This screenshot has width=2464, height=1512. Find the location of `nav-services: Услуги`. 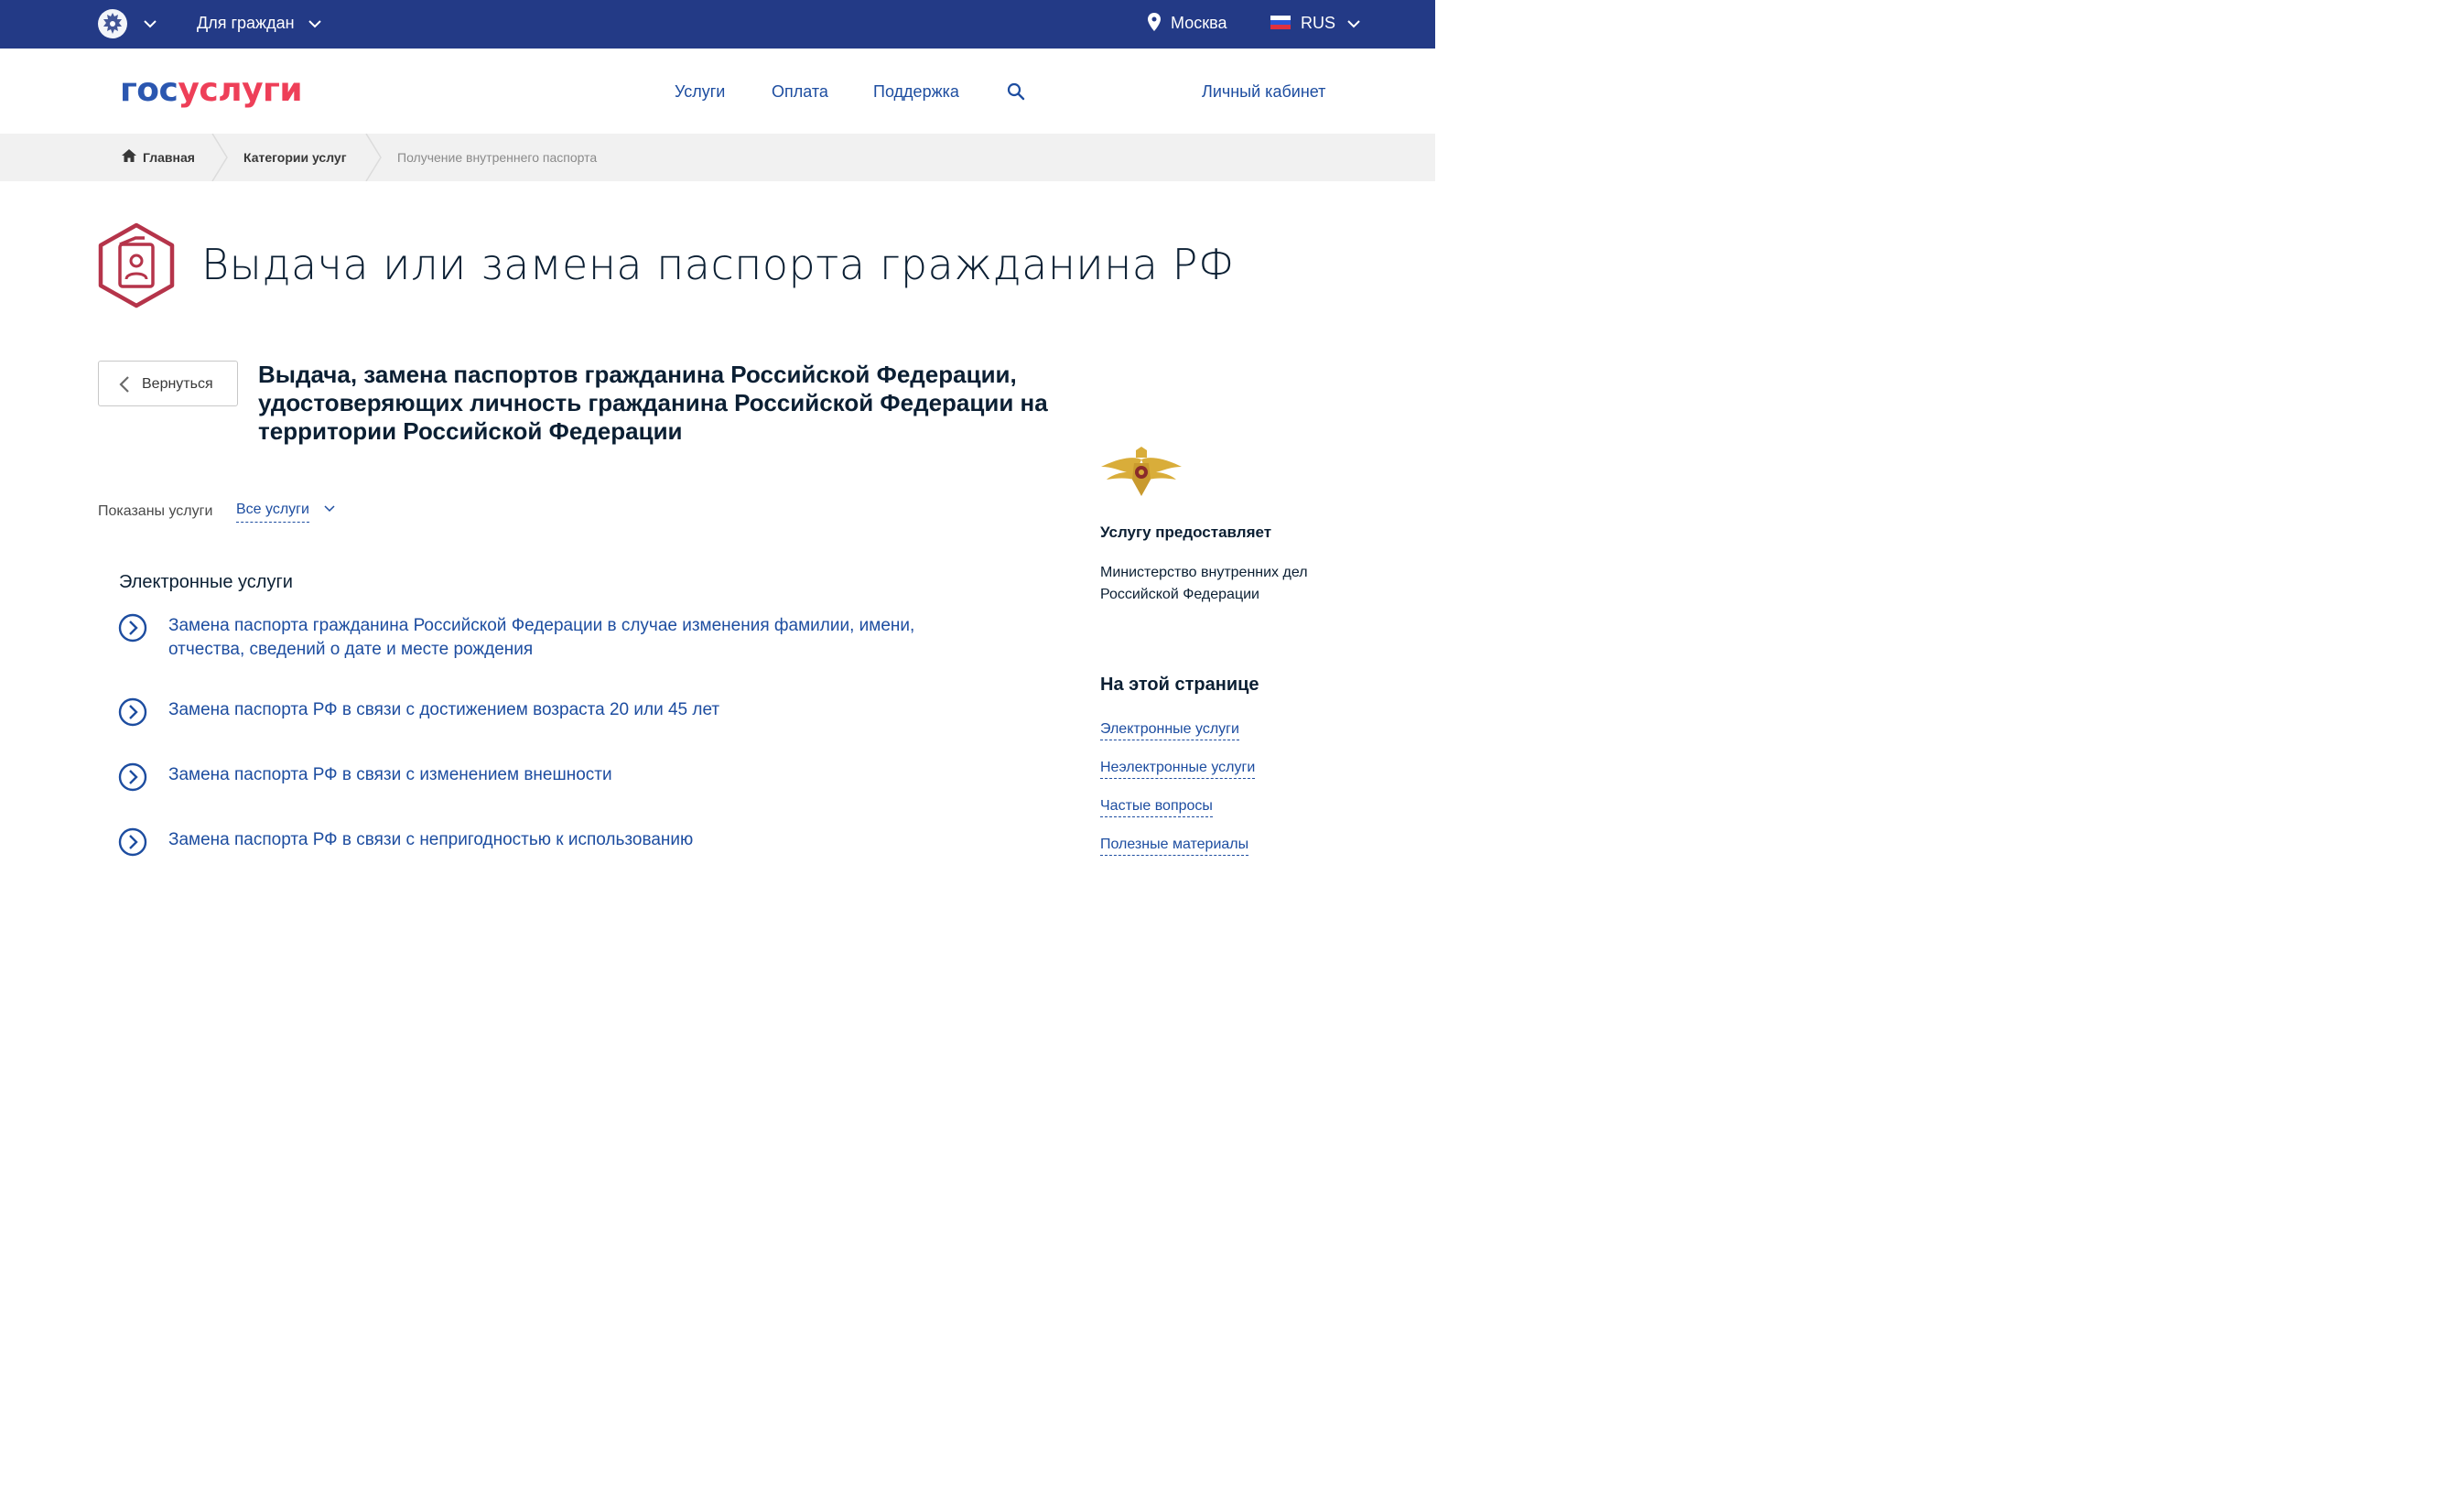

nav-services: Услуги is located at coordinates (700, 91).